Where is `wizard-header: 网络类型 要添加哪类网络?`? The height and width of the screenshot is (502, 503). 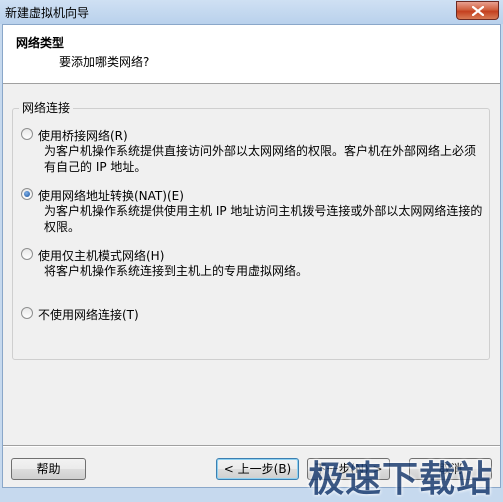 wizard-header: 网络类型 要添加哪类网络? is located at coordinates (251, 54).